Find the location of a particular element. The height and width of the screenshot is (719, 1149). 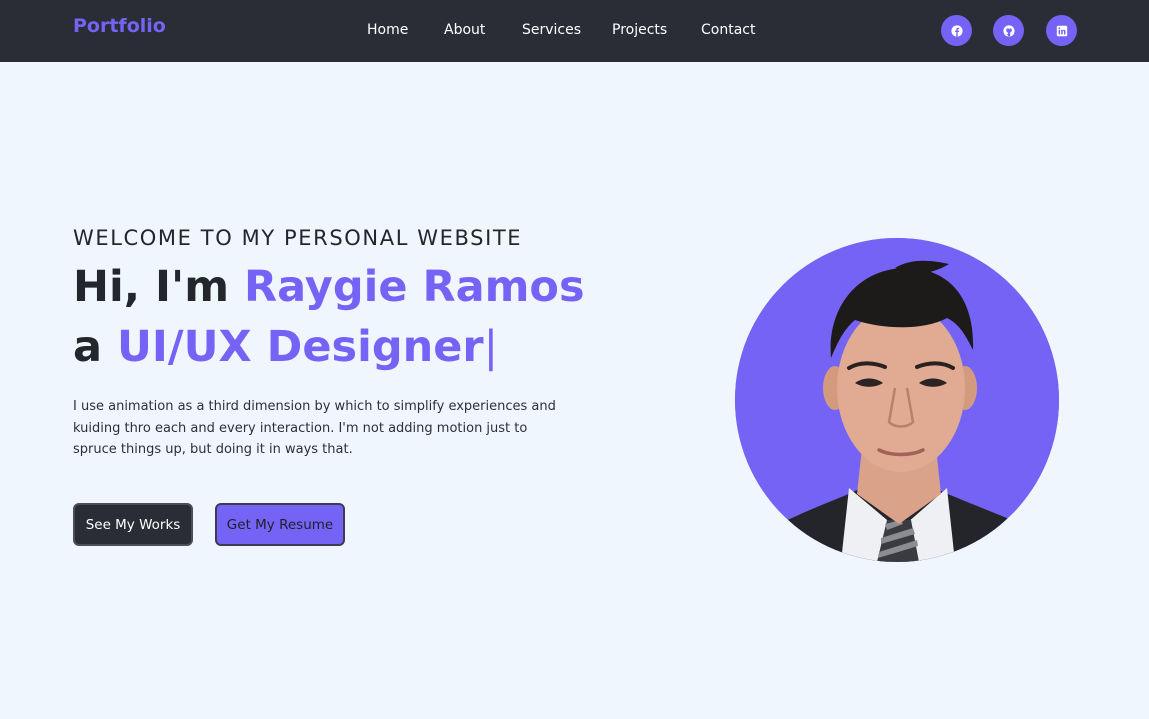

linkedin-icon is located at coordinates (1061, 30).